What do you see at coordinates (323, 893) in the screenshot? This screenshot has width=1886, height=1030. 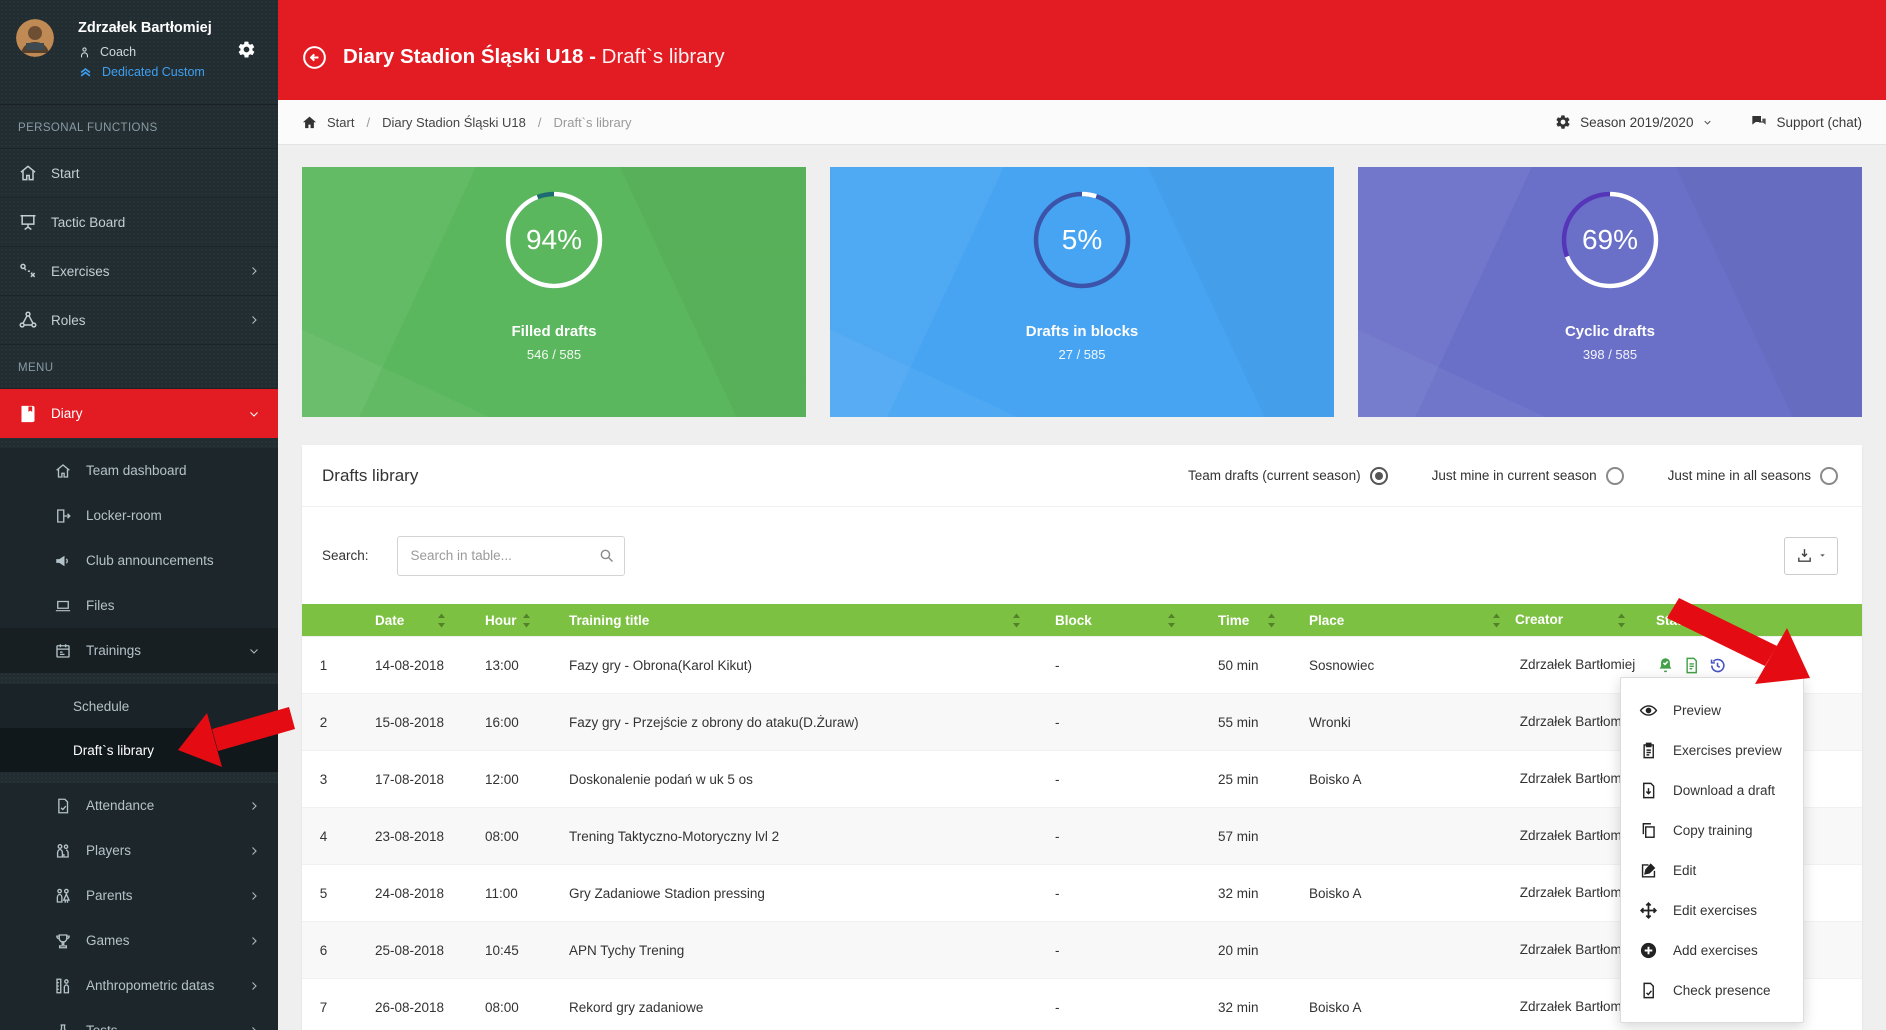 I see `row-number: 5` at bounding box center [323, 893].